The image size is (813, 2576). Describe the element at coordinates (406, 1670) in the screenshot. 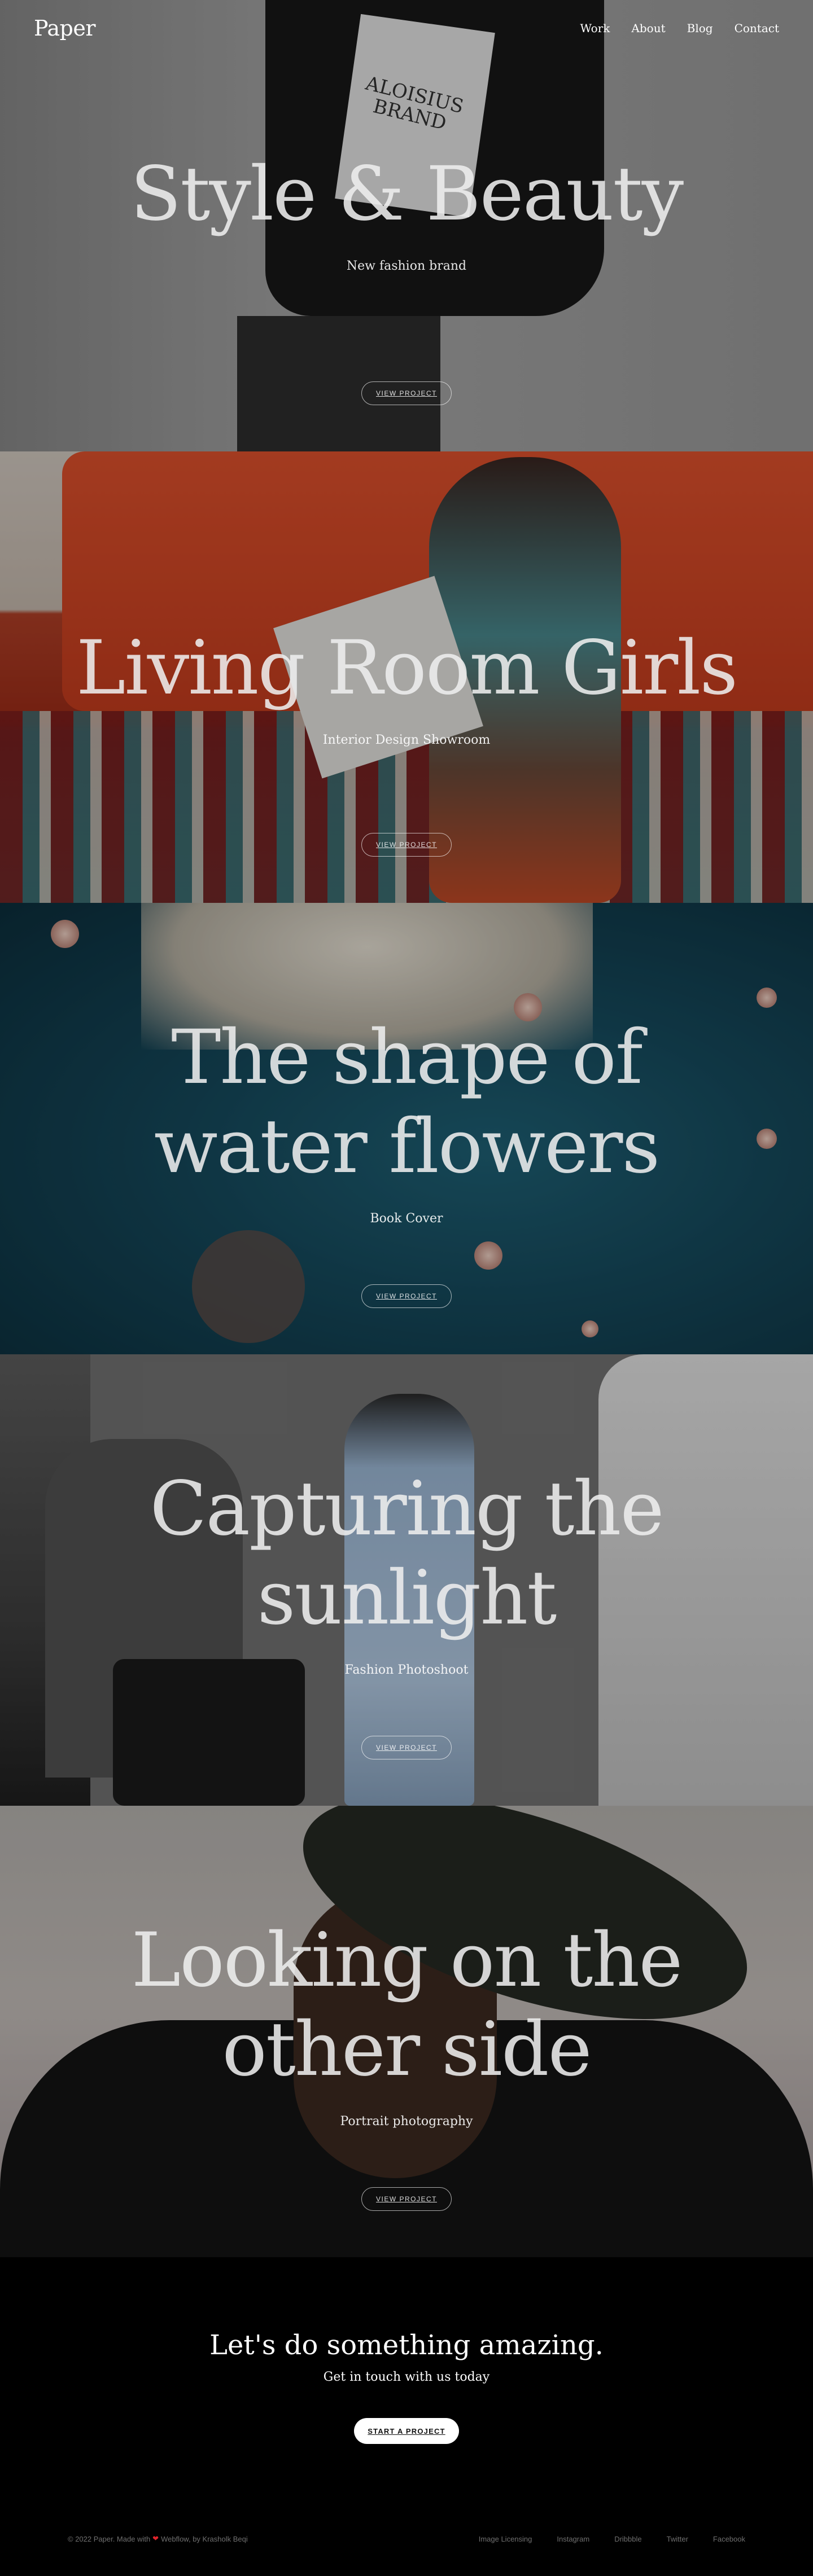

I see `project-subtitle: Fashion Photoshoot` at that location.